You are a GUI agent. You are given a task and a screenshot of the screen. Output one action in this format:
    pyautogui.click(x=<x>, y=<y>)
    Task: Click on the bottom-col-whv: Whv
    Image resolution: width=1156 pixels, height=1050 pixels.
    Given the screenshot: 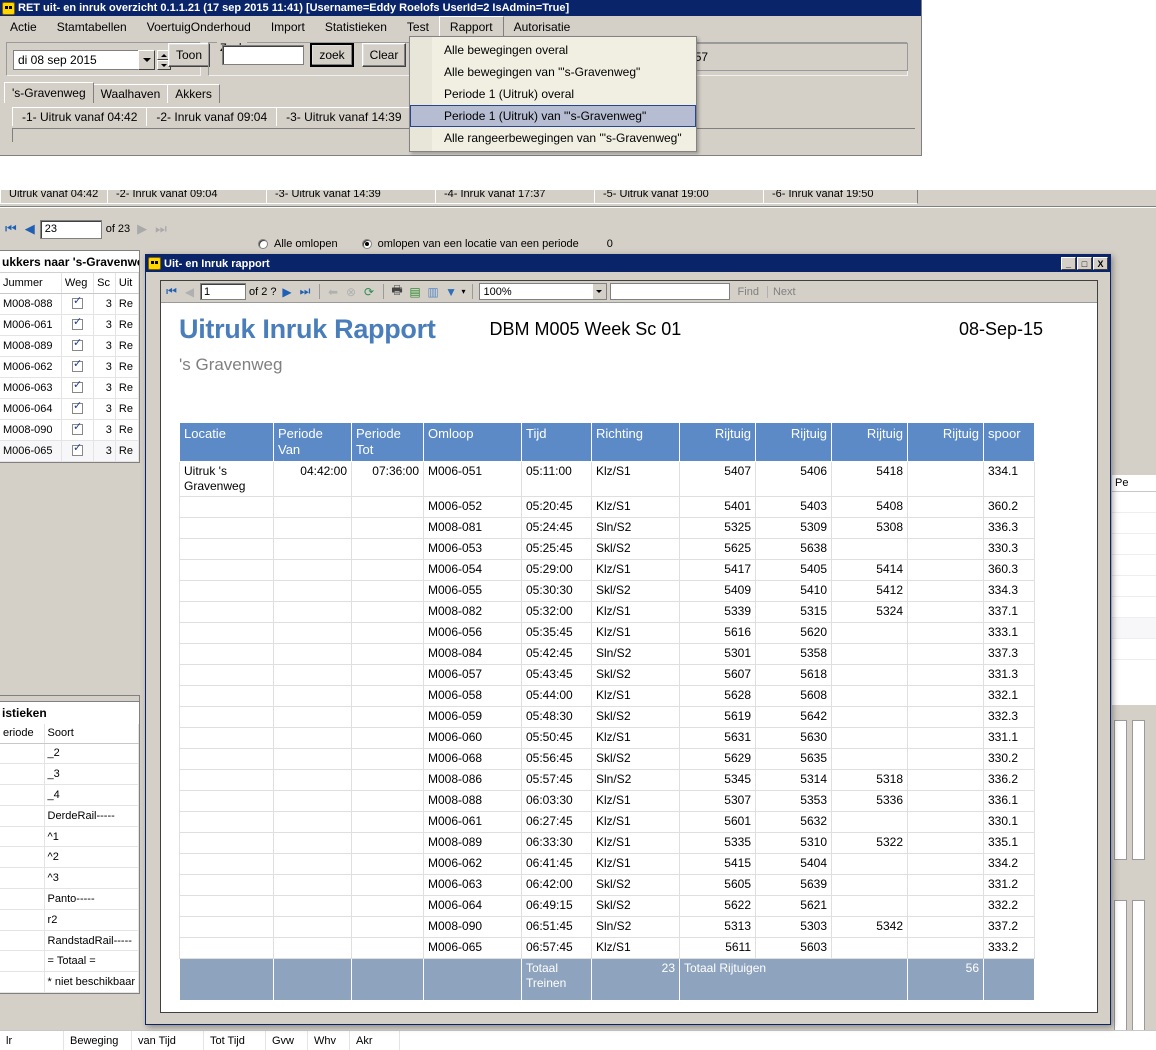 What is the action you would take?
    pyautogui.click(x=329, y=1040)
    